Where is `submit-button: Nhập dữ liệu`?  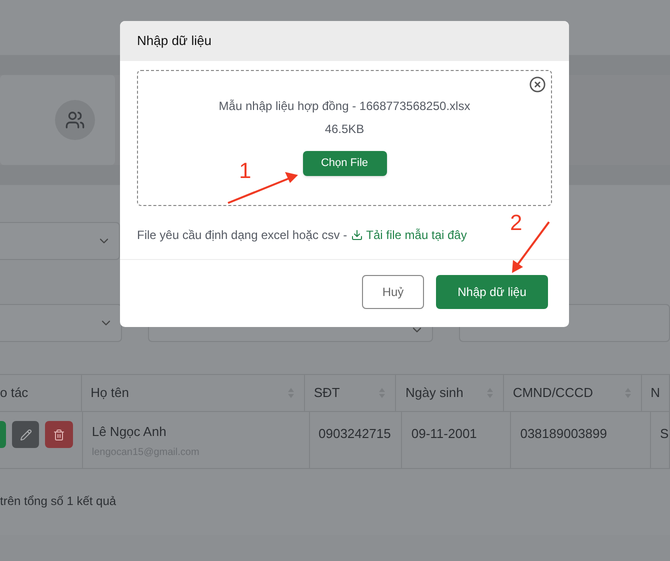
submit-button: Nhập dữ liệu is located at coordinates (492, 292).